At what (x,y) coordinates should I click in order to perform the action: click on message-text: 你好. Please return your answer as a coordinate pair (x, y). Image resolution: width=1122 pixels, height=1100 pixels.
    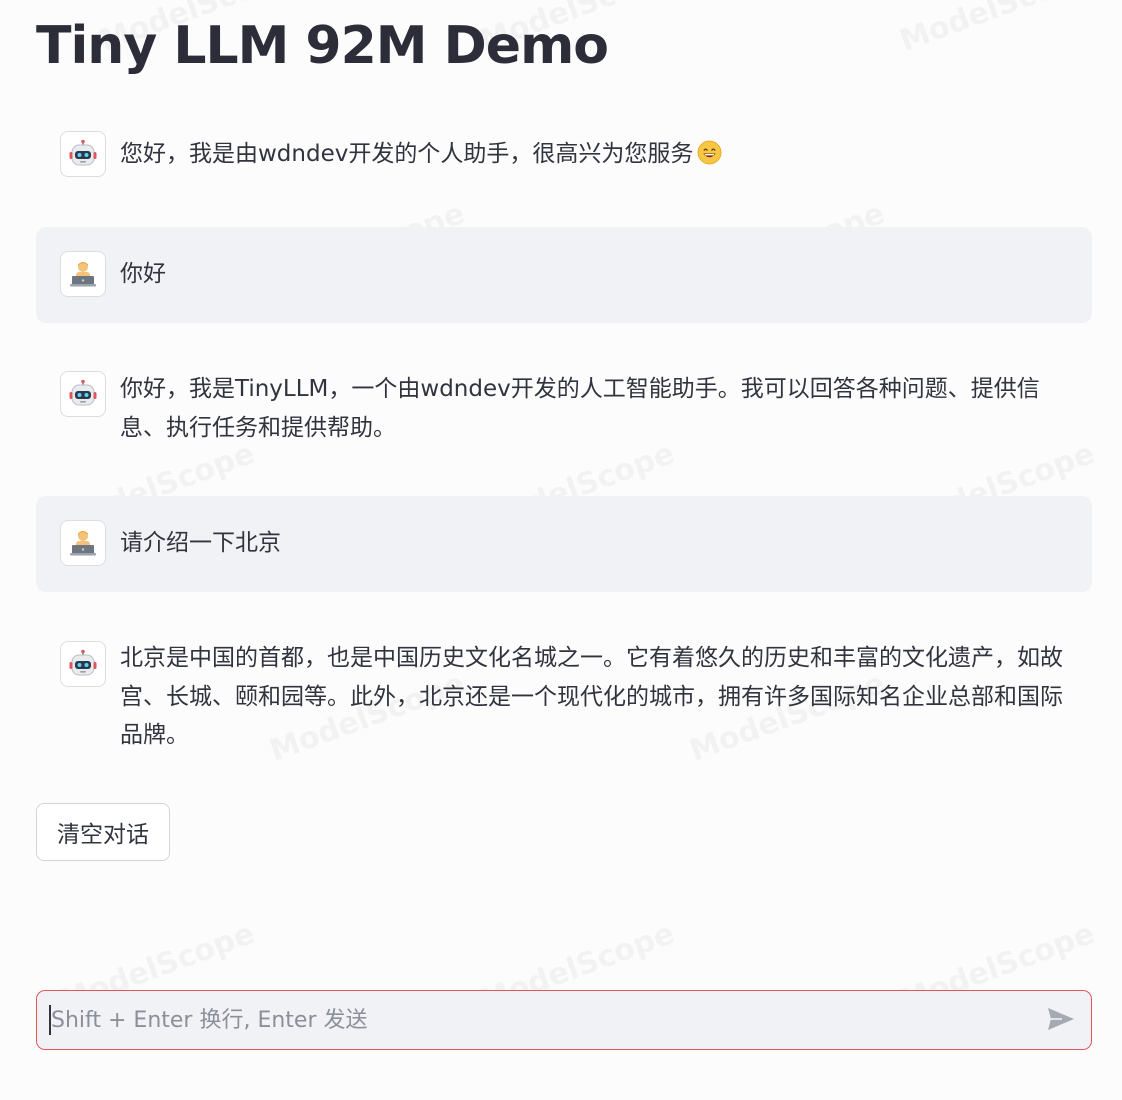
    Looking at the image, I should click on (143, 274).